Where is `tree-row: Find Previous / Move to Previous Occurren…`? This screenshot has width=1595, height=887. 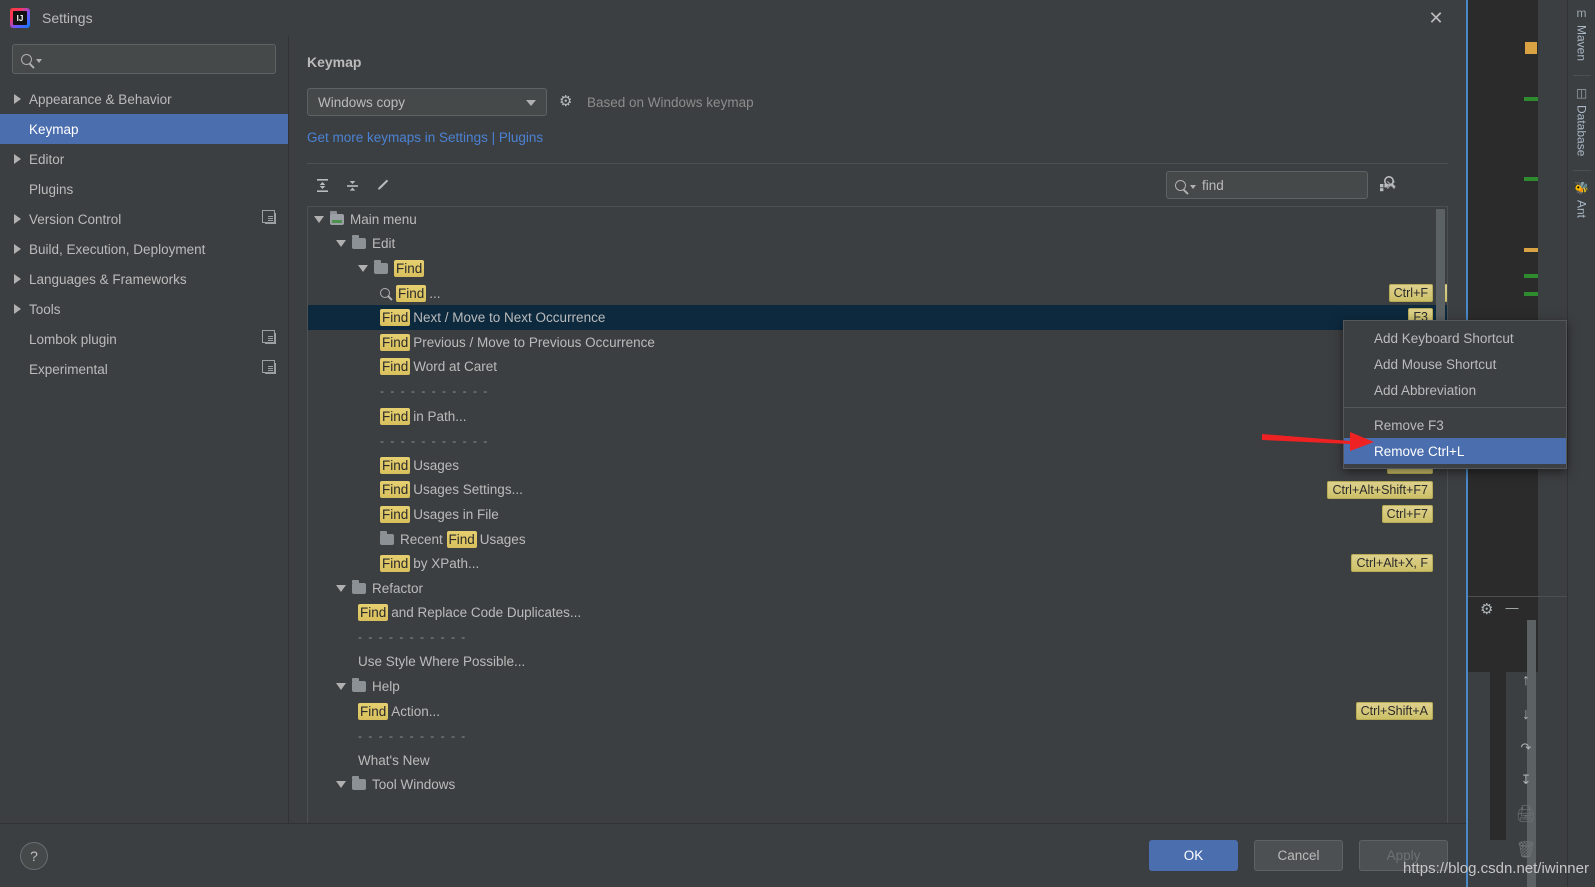 tree-row: Find Previous / Move to Previous Occurren… is located at coordinates (877, 342).